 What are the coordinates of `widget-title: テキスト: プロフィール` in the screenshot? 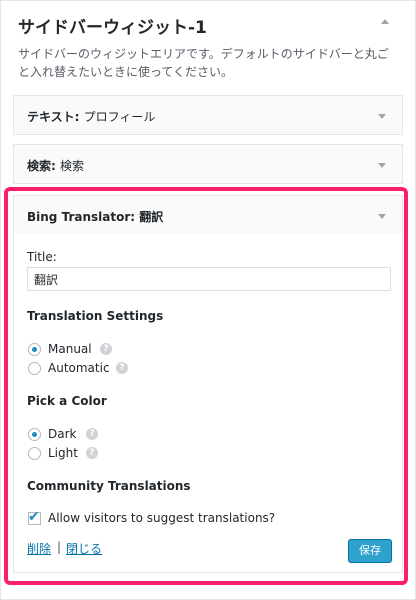 It's located at (91, 116).